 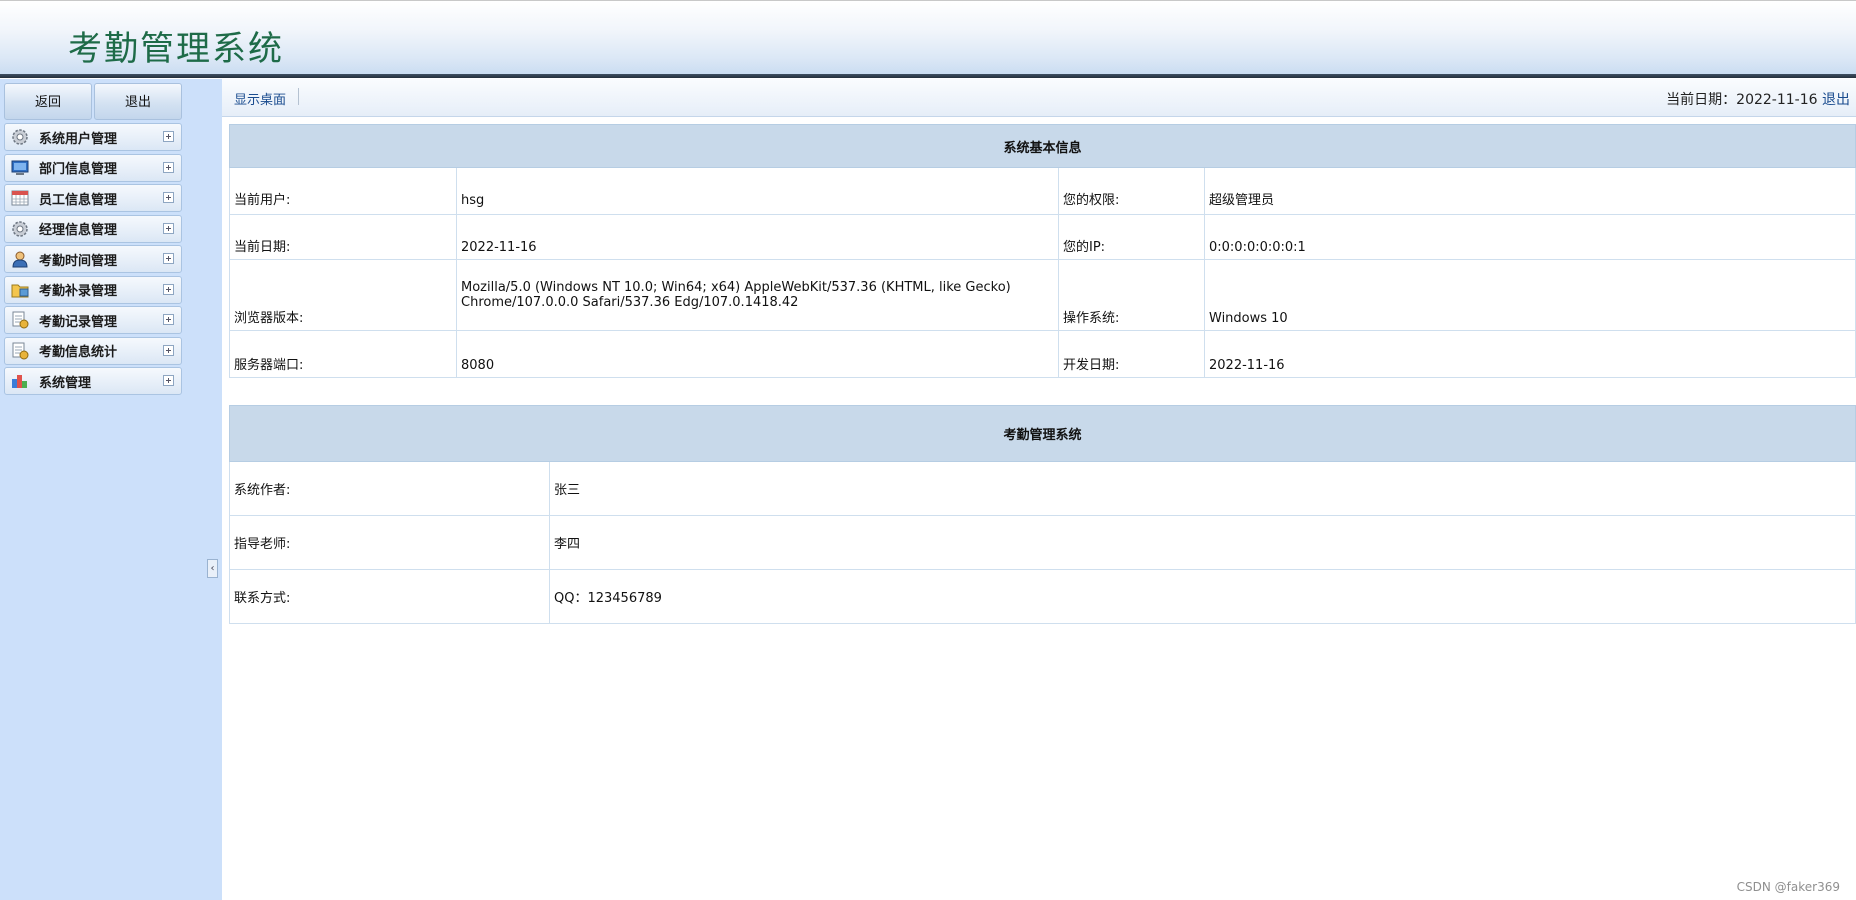 What do you see at coordinates (20, 259) in the screenshot?
I see `person-icon` at bounding box center [20, 259].